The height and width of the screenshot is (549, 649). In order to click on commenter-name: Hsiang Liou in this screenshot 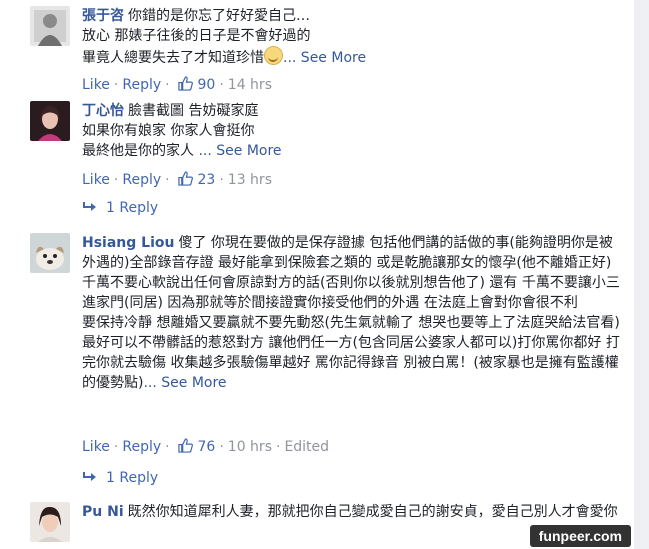, I will do `click(128, 243)`.